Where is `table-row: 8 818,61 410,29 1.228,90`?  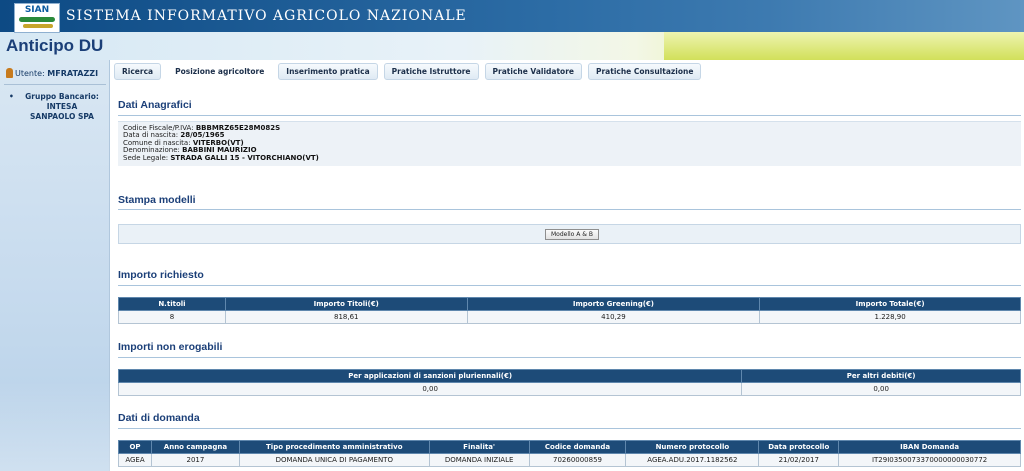 table-row: 8 818,61 410,29 1.228,90 is located at coordinates (569, 317).